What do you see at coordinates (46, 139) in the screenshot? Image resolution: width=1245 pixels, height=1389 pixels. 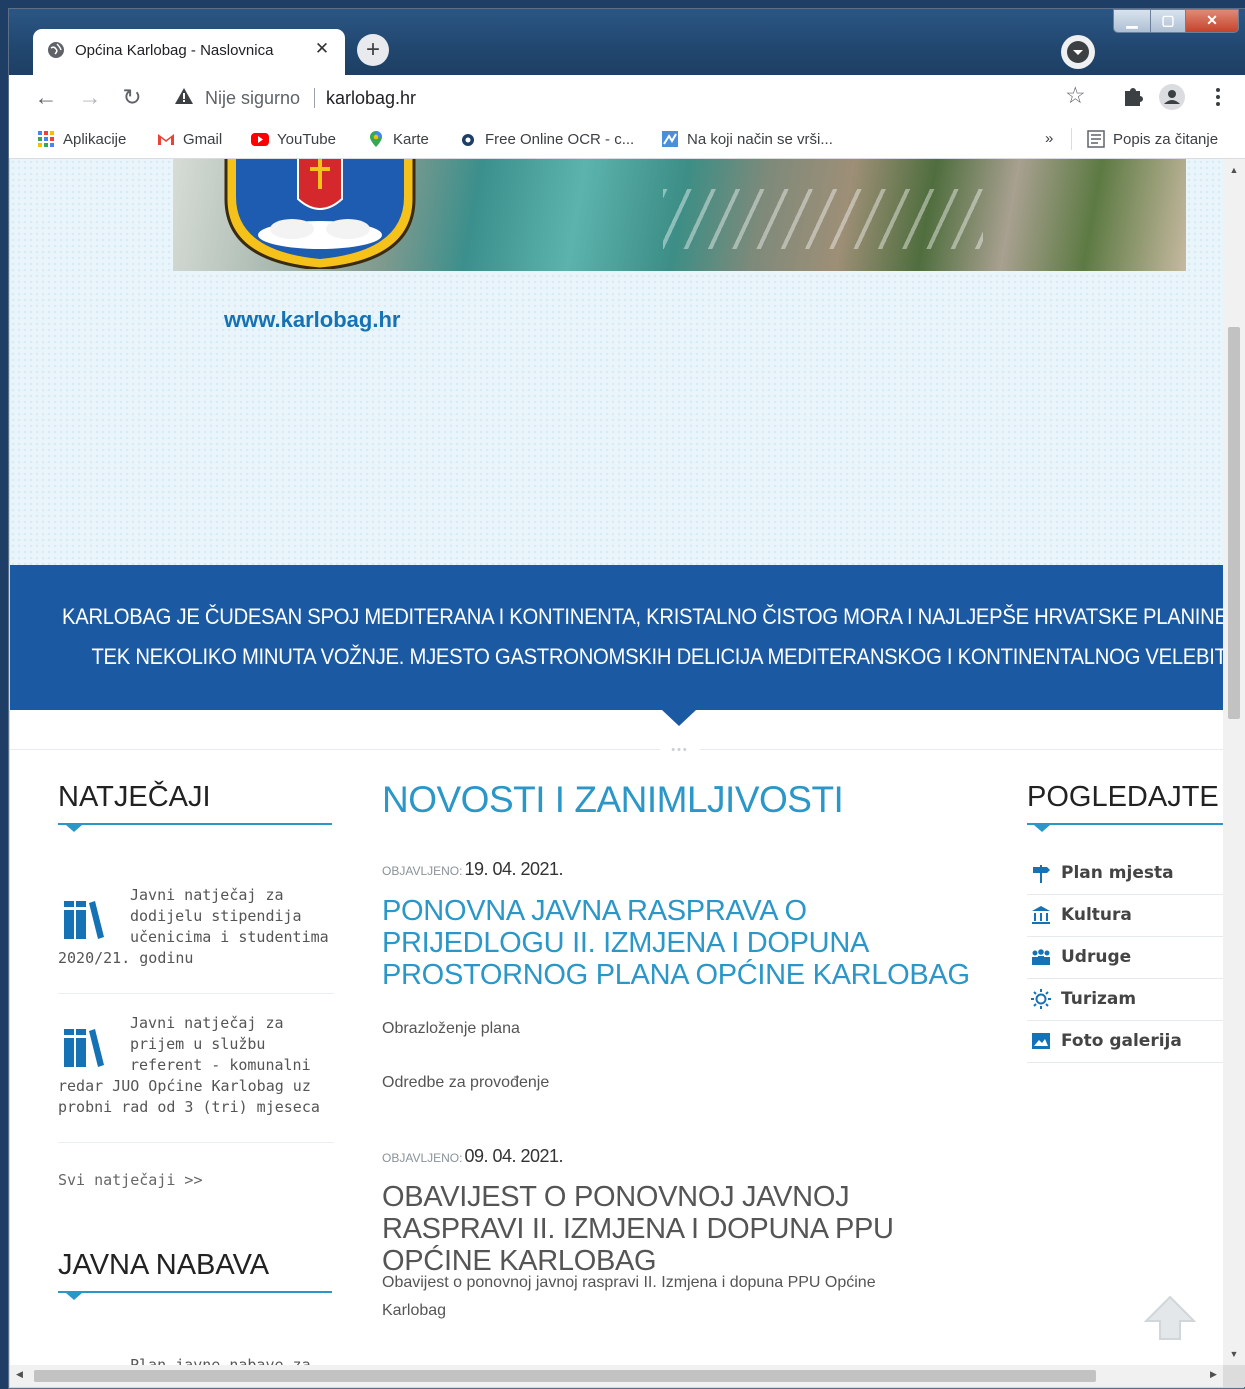 I see `apps-grid-icon` at bounding box center [46, 139].